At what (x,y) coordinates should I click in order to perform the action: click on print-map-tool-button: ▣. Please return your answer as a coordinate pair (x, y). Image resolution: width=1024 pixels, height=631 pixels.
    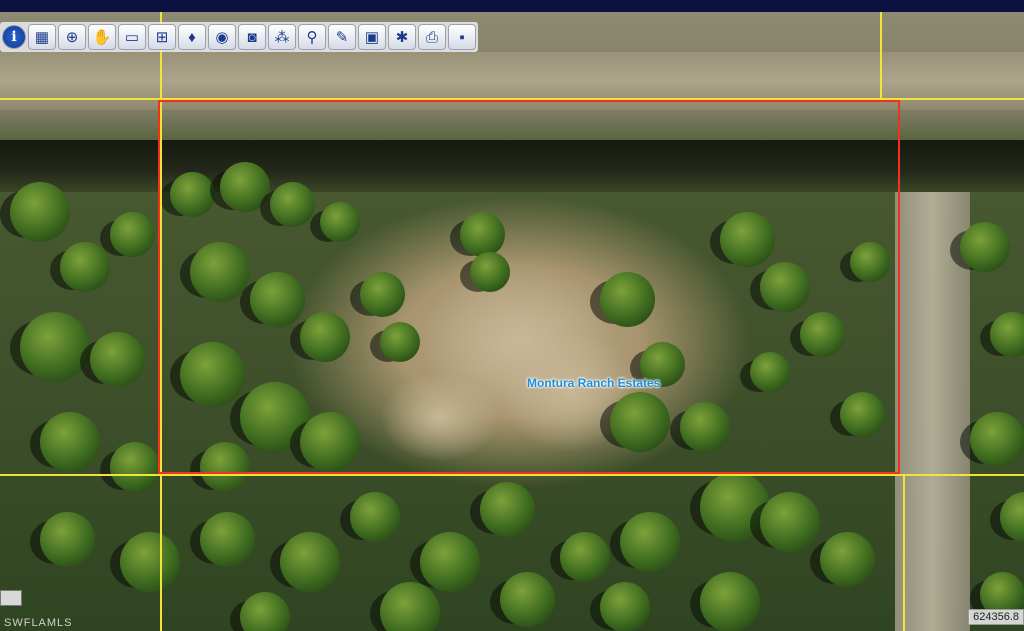
    Looking at the image, I should click on (372, 37).